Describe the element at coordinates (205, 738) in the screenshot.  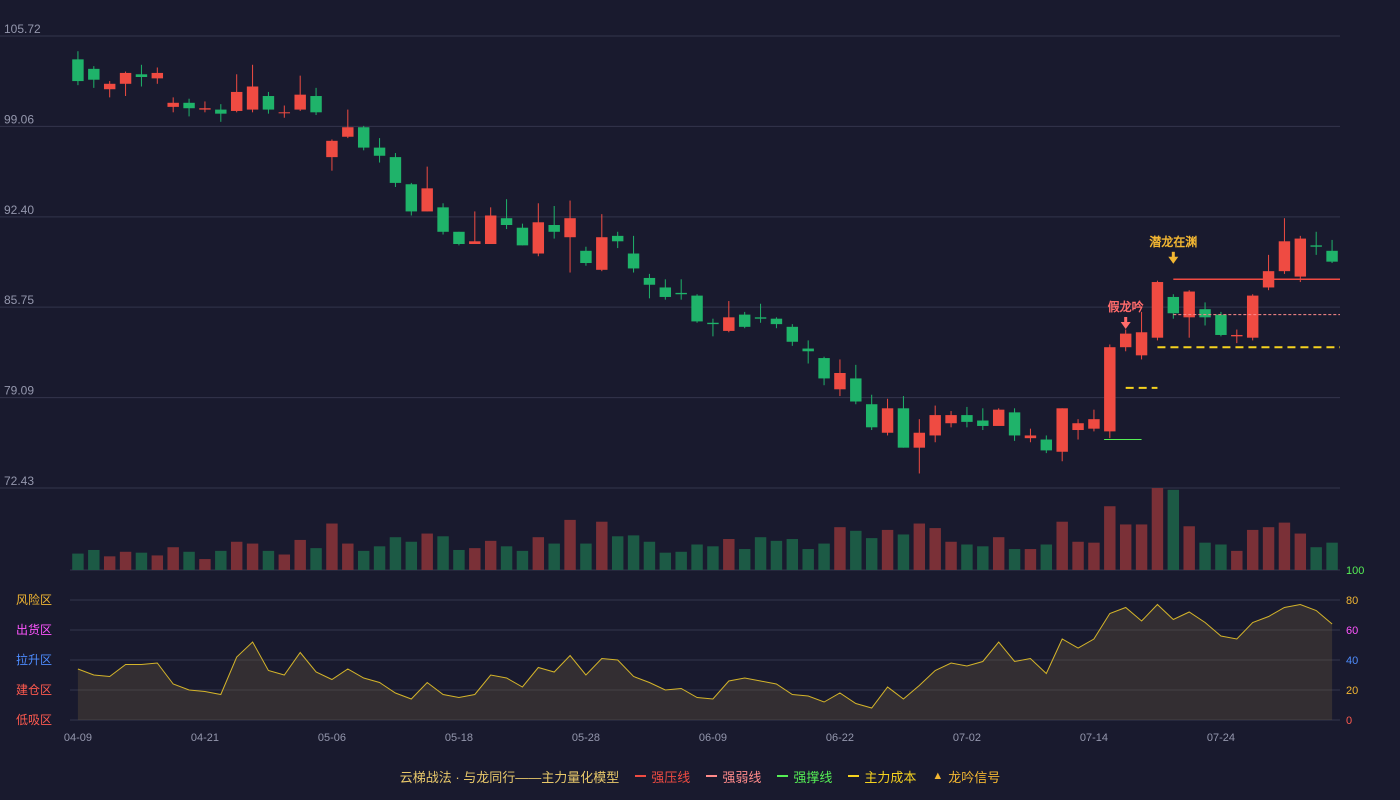
I see `date-tick-label: 04-21` at that location.